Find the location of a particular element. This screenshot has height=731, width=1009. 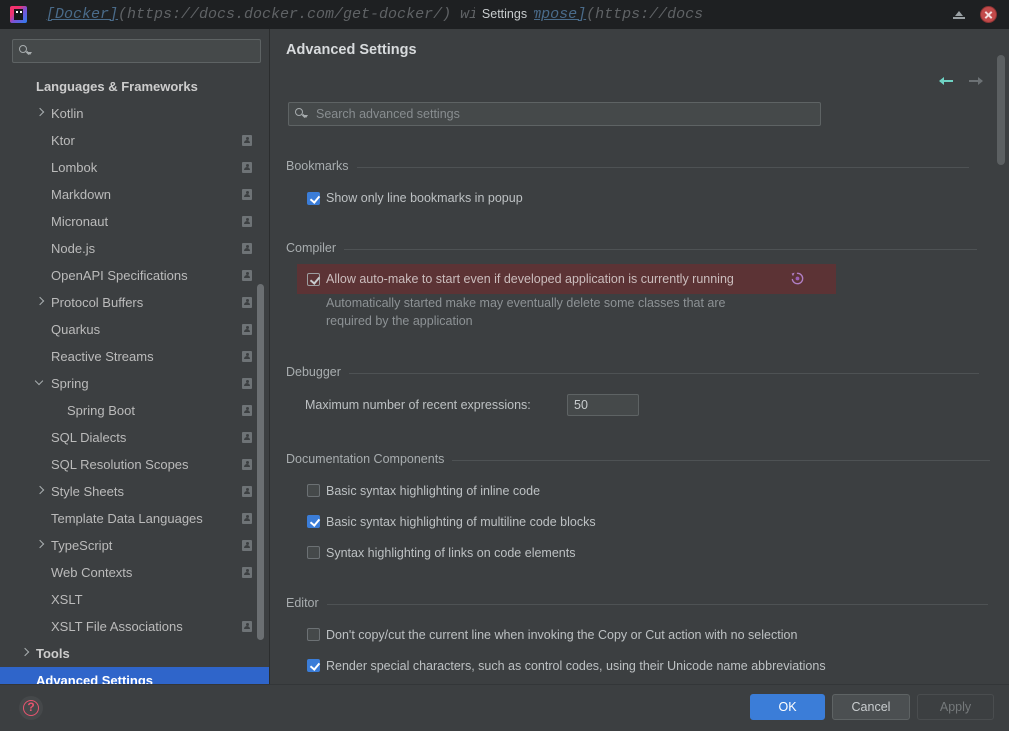

sidebar-item-ktor: Ktor is located at coordinates (134, 140).